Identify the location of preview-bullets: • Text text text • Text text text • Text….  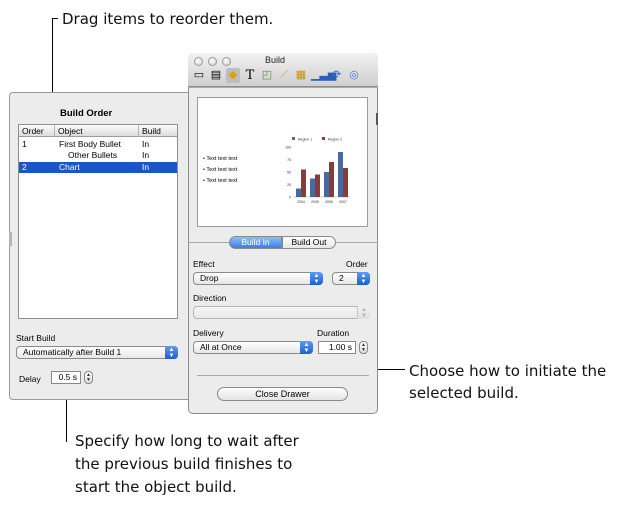
(220, 170).